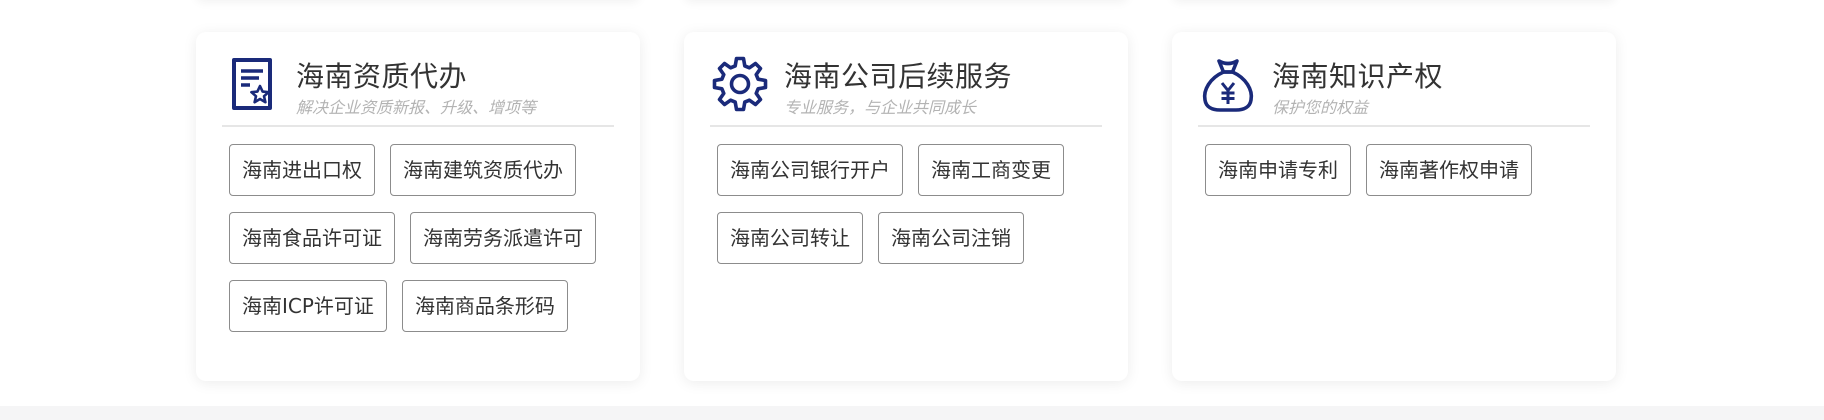  I want to click on tag-labor-dispatch-license: 海南劳务派遣许可, so click(503, 238).